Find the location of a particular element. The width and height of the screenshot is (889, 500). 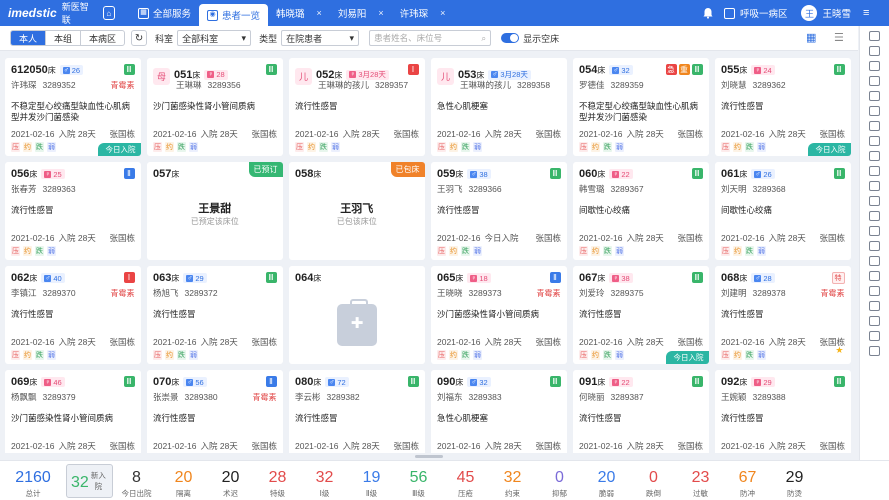

type-select: 在院患者 ▾ is located at coordinates (320, 38).